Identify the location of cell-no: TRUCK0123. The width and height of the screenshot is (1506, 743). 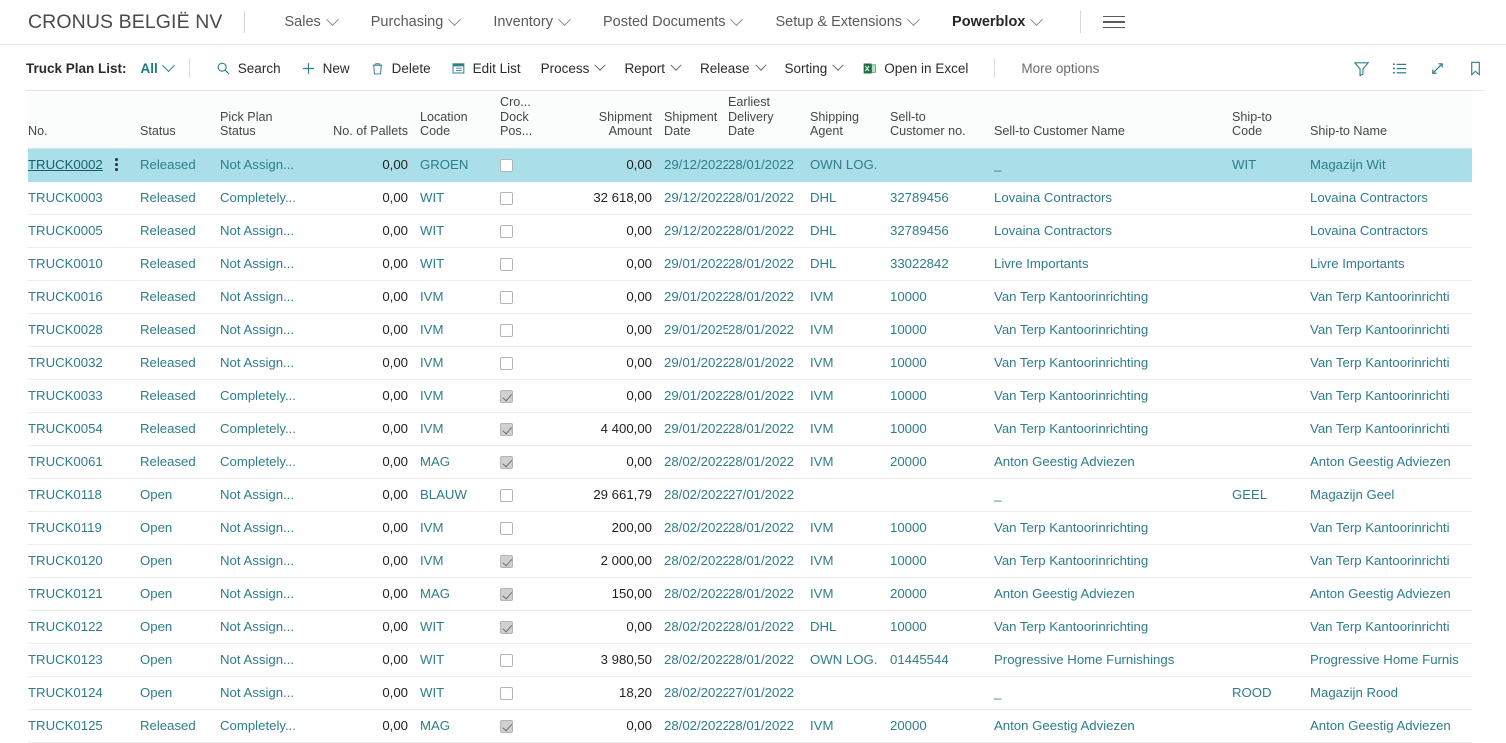
(84, 660).